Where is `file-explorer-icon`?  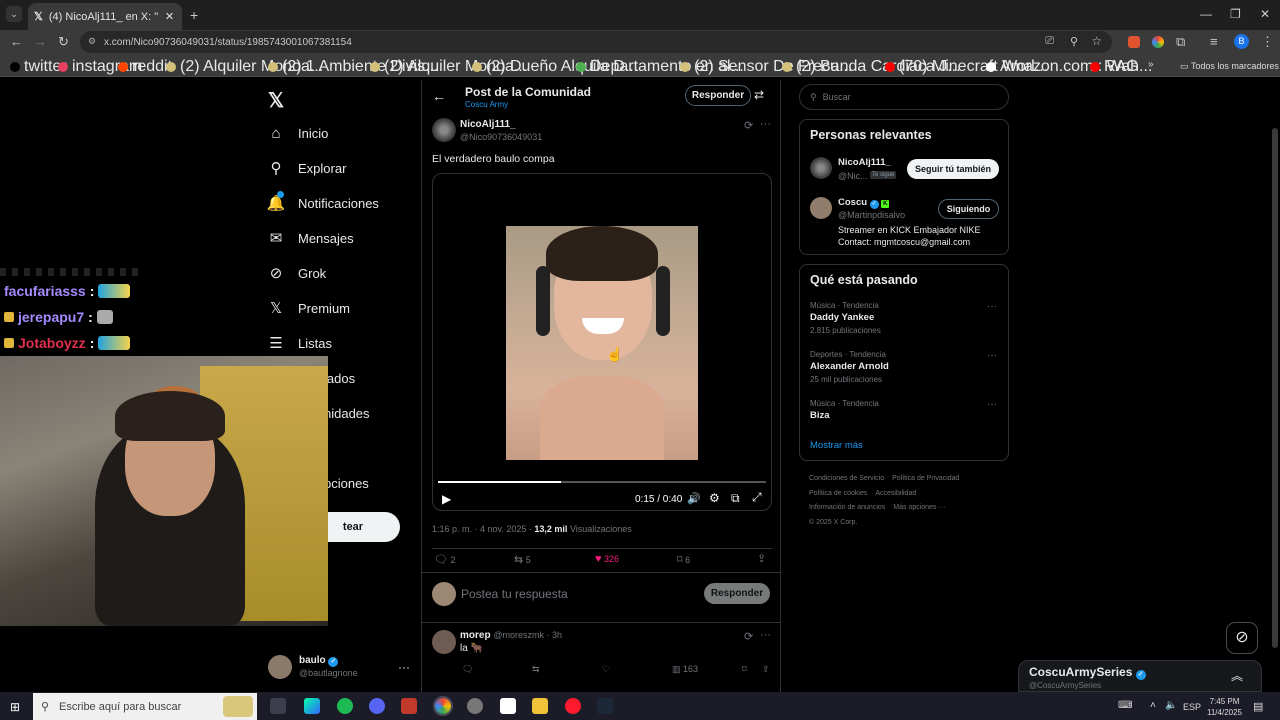 file-explorer-icon is located at coordinates (540, 706).